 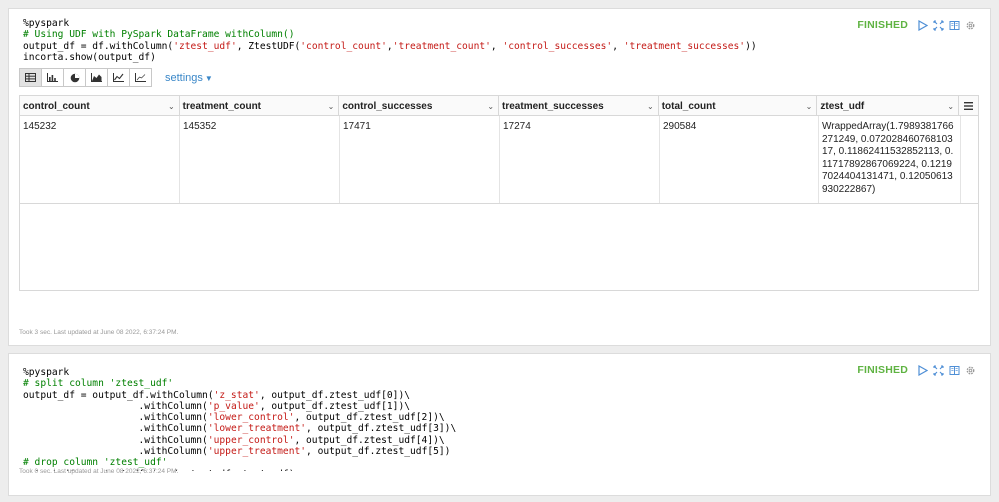 What do you see at coordinates (56, 106) in the screenshot?
I see `column-header-label: control_count` at bounding box center [56, 106].